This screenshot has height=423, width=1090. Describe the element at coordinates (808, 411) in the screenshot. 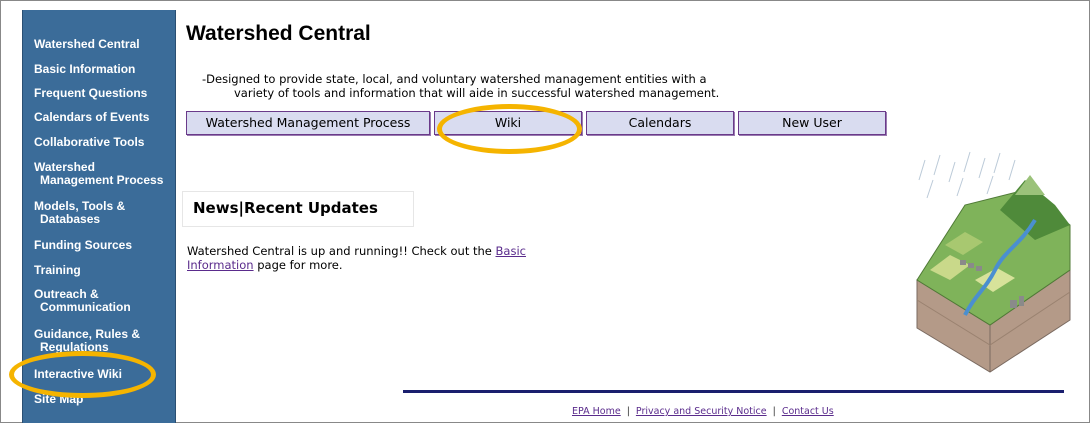

I see `footer-link-contact-us: Contact Us` at that location.